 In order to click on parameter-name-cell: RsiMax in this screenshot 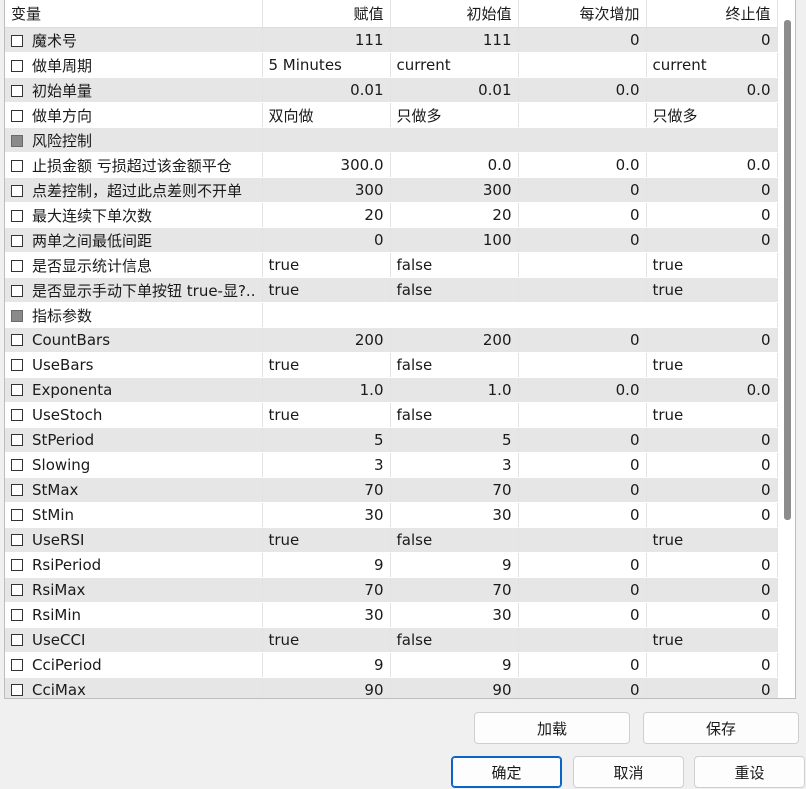, I will do `click(134, 590)`.